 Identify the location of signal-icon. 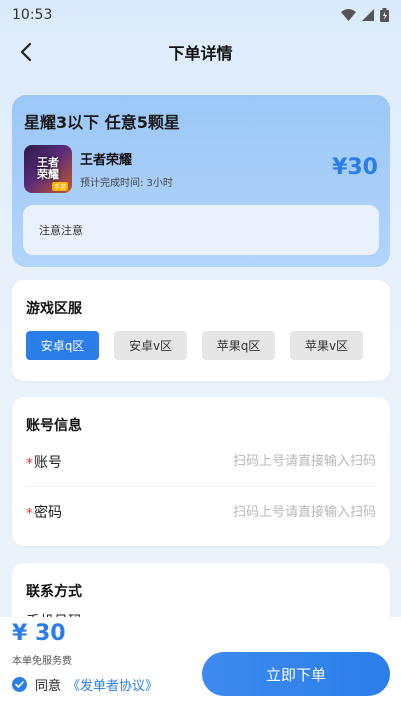
(368, 15).